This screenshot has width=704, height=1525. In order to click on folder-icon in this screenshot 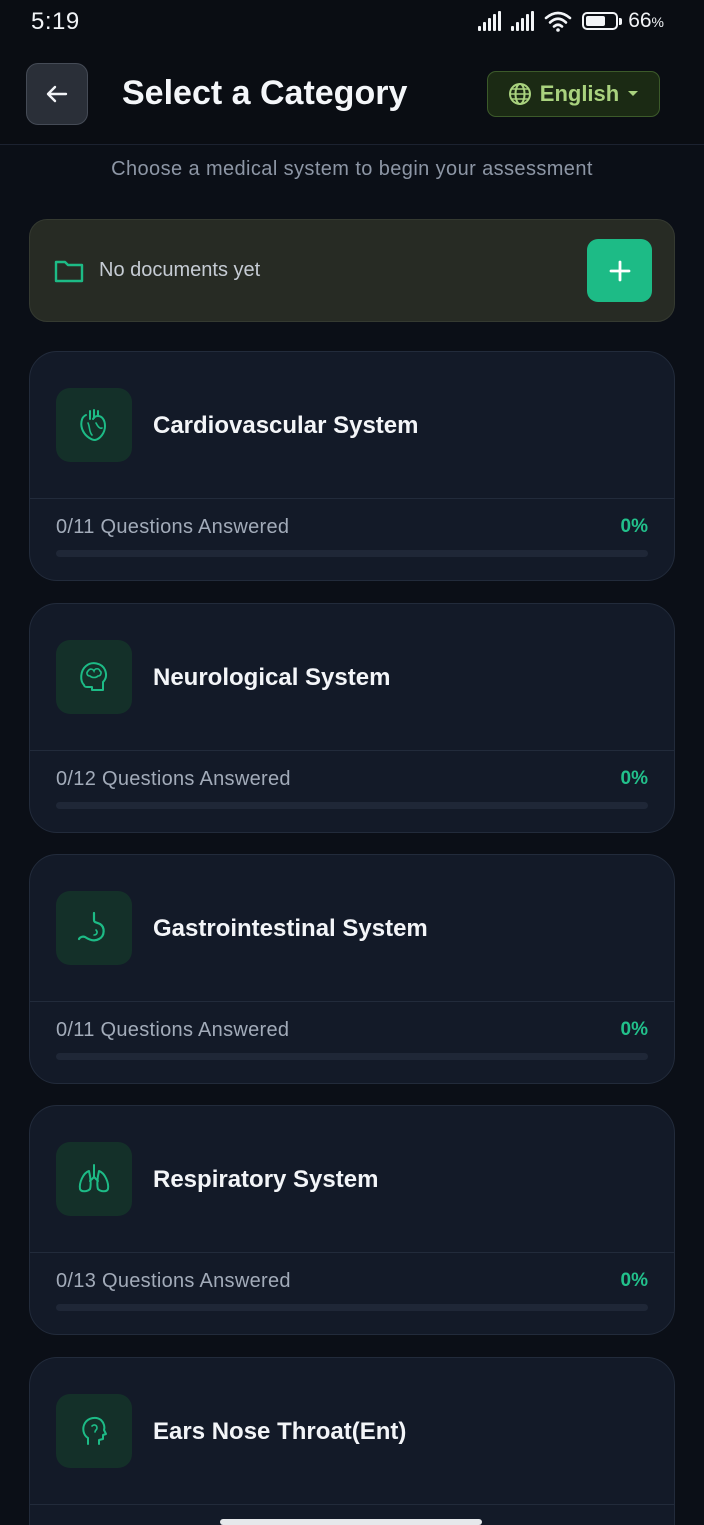, I will do `click(69, 271)`.